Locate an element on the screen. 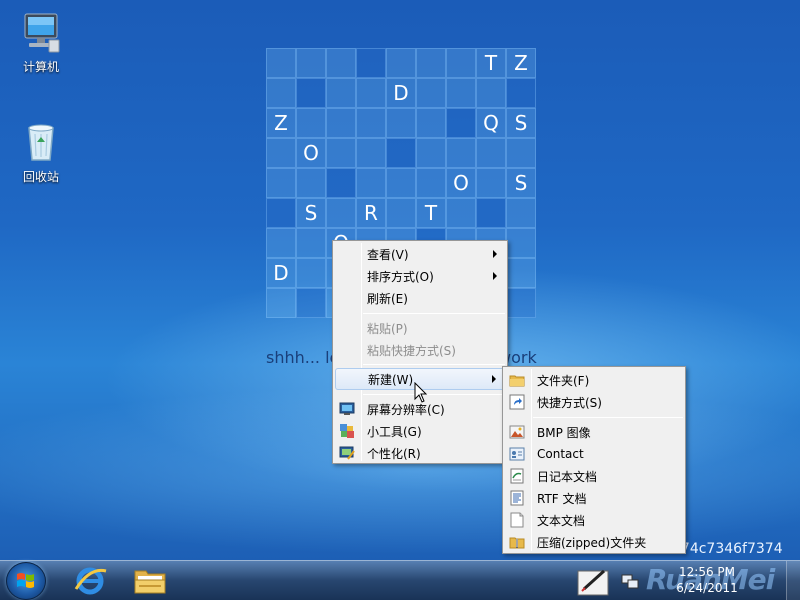 The height and width of the screenshot is (600, 800). tray-pen-input-button is located at coordinates (594, 581).